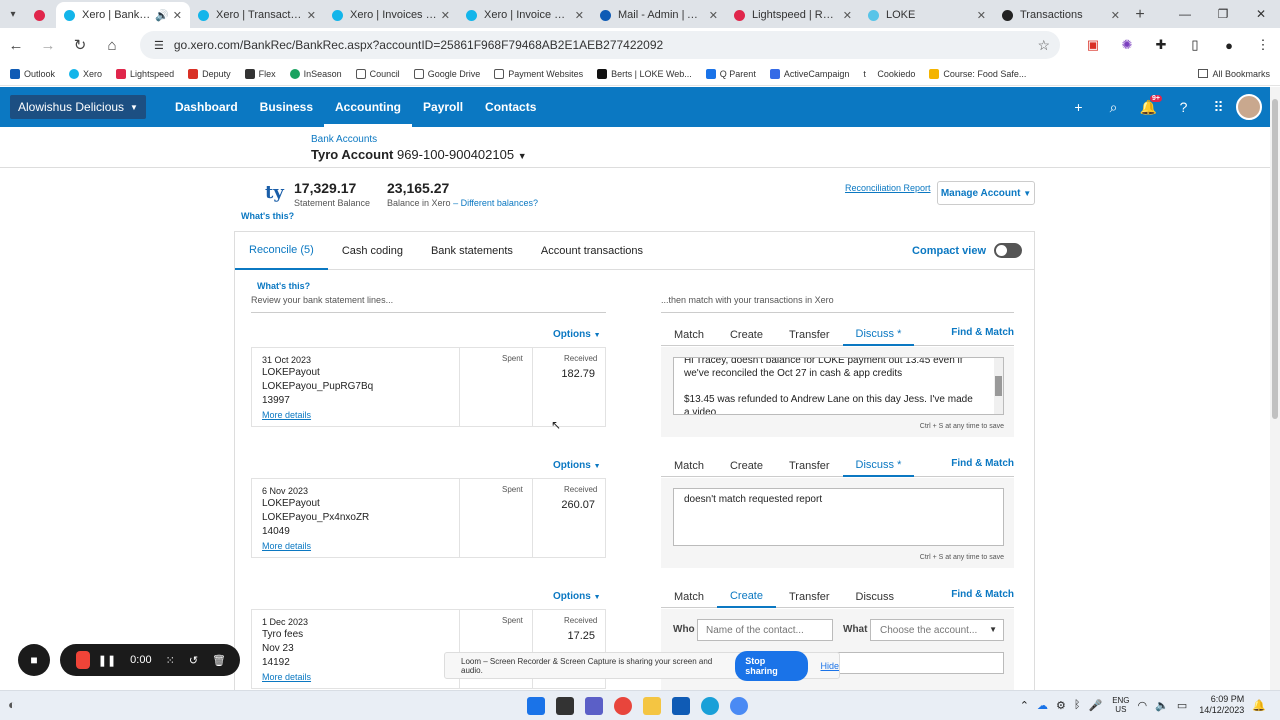 Image resolution: width=1280 pixels, height=720 pixels. Describe the element at coordinates (1249, 107) in the screenshot. I see `user-avatar` at that location.